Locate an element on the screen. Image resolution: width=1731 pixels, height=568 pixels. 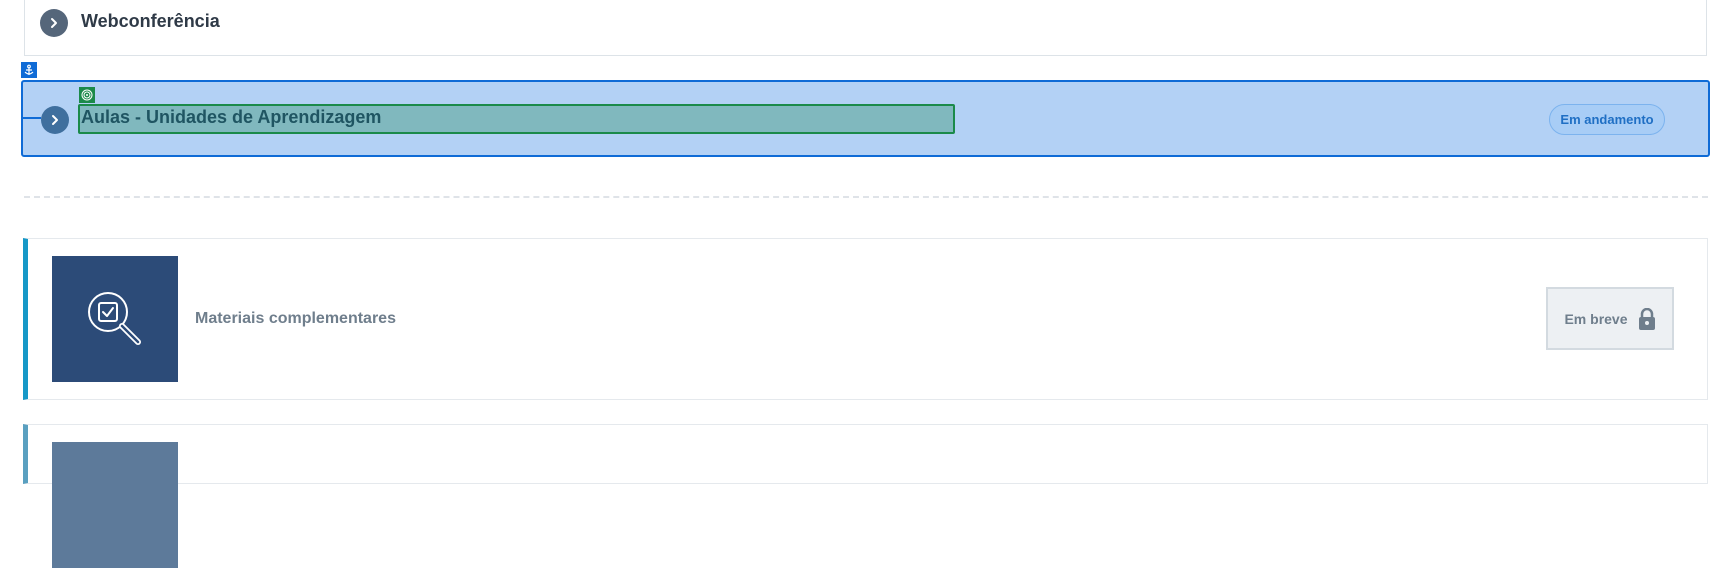
anchor-icon is located at coordinates (29, 70).